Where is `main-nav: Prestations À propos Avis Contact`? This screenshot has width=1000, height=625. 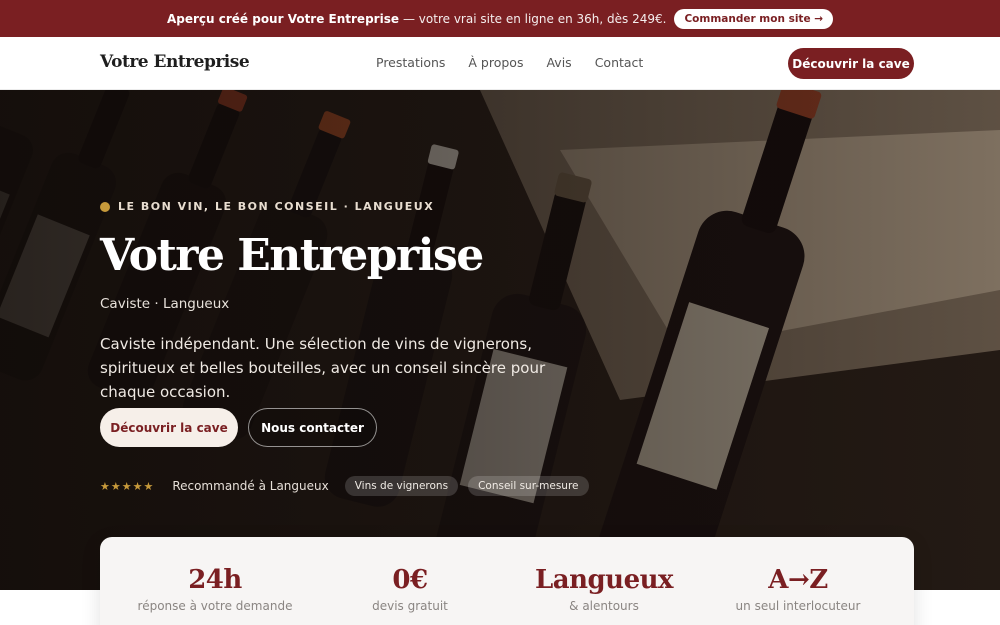
main-nav: Prestations À propos Avis Contact is located at coordinates (521, 62).